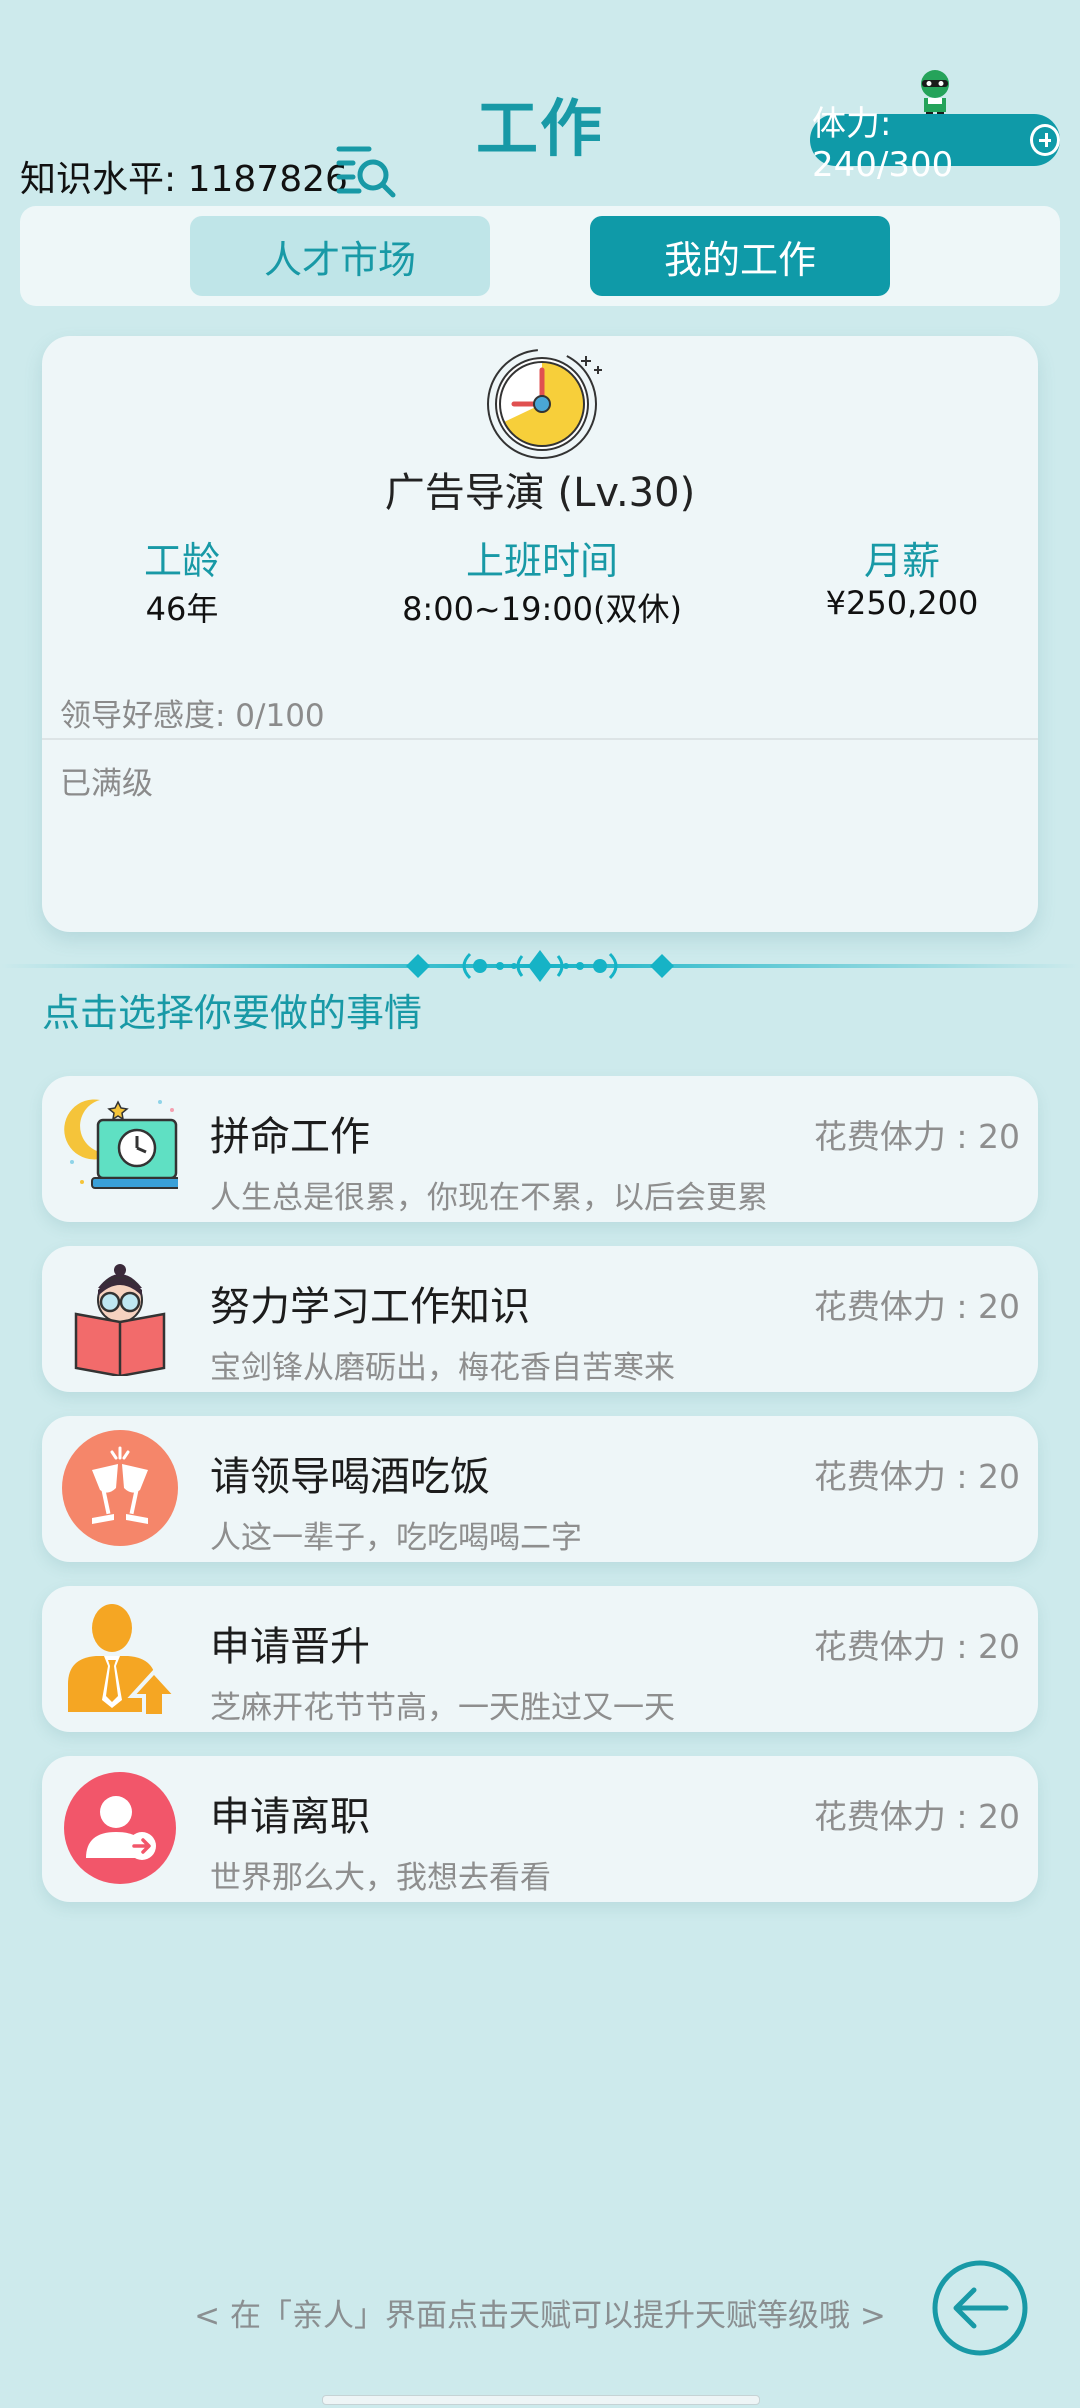 The image size is (1080, 2408). Describe the element at coordinates (442, 1708) in the screenshot. I see `action-subtitle: 芝麻开花节节高，一天胜过又一天` at that location.